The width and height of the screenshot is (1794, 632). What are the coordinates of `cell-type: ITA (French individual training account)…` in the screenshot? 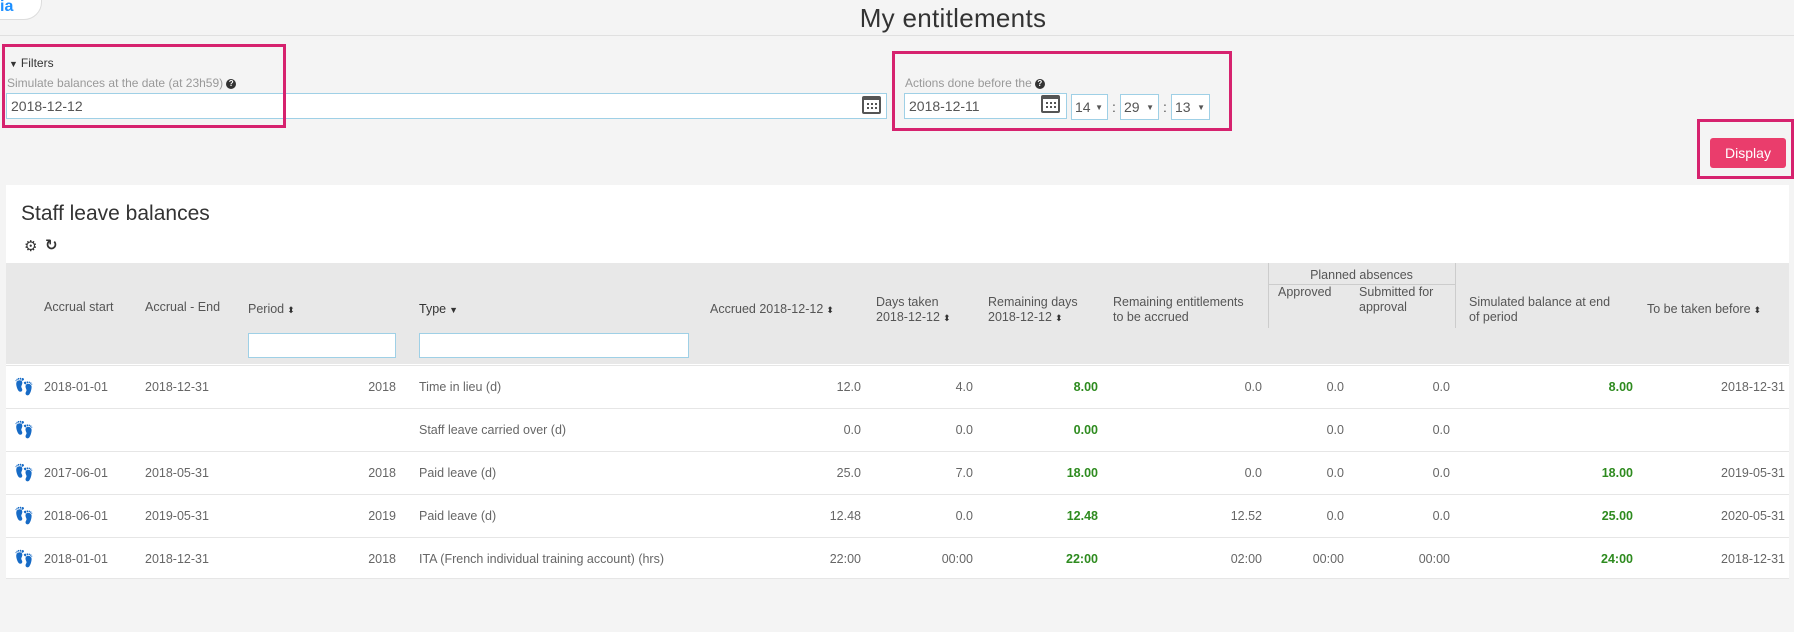 It's located at (542, 559).